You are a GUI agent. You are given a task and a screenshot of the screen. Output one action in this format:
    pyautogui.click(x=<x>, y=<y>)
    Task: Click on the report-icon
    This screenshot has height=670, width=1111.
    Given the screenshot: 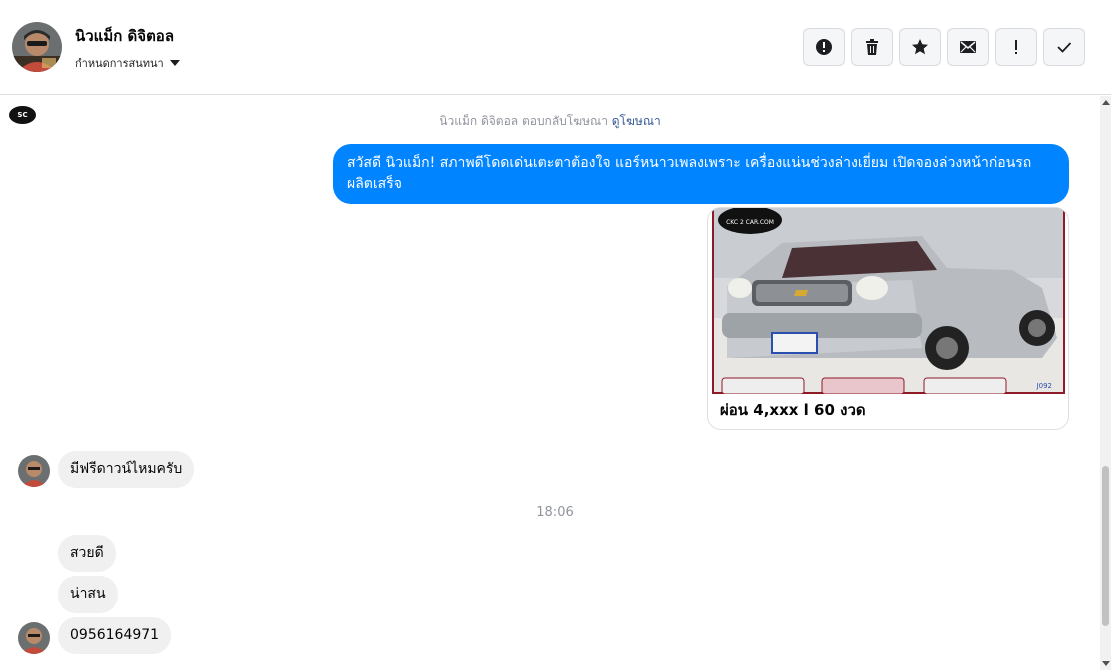 What is the action you would take?
    pyautogui.click(x=824, y=47)
    